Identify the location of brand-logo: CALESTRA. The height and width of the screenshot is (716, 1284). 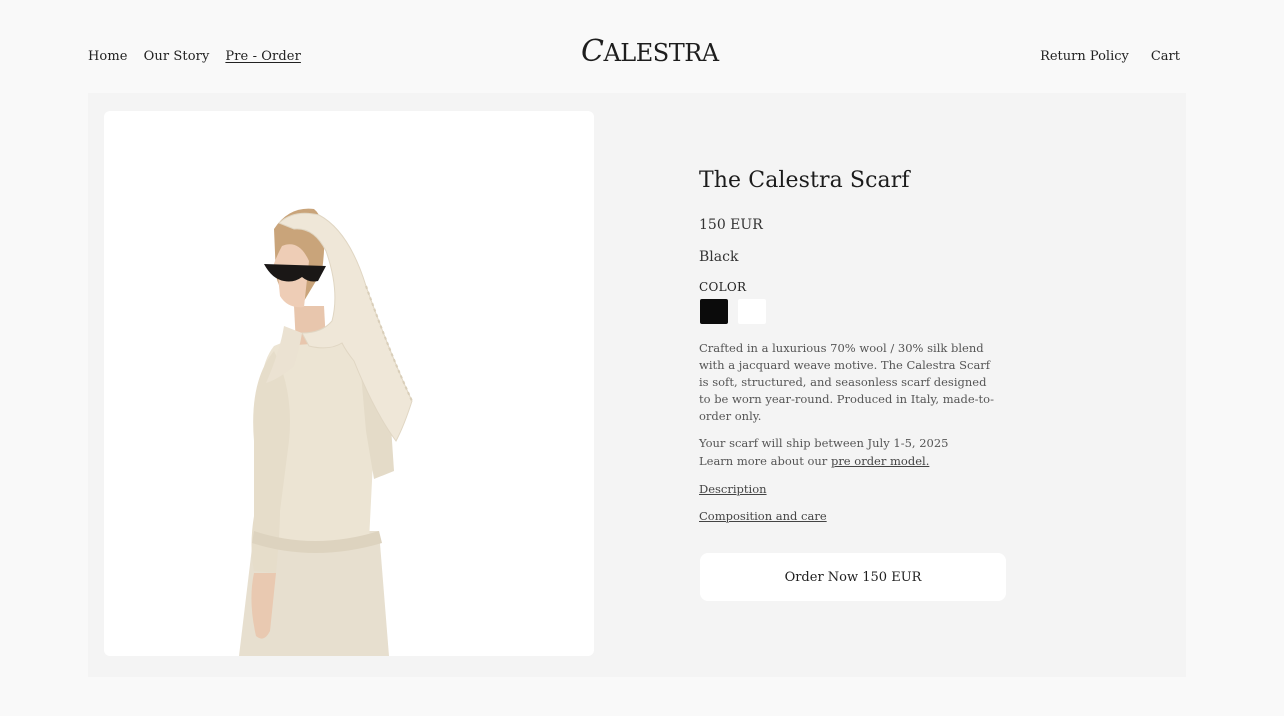
(650, 51).